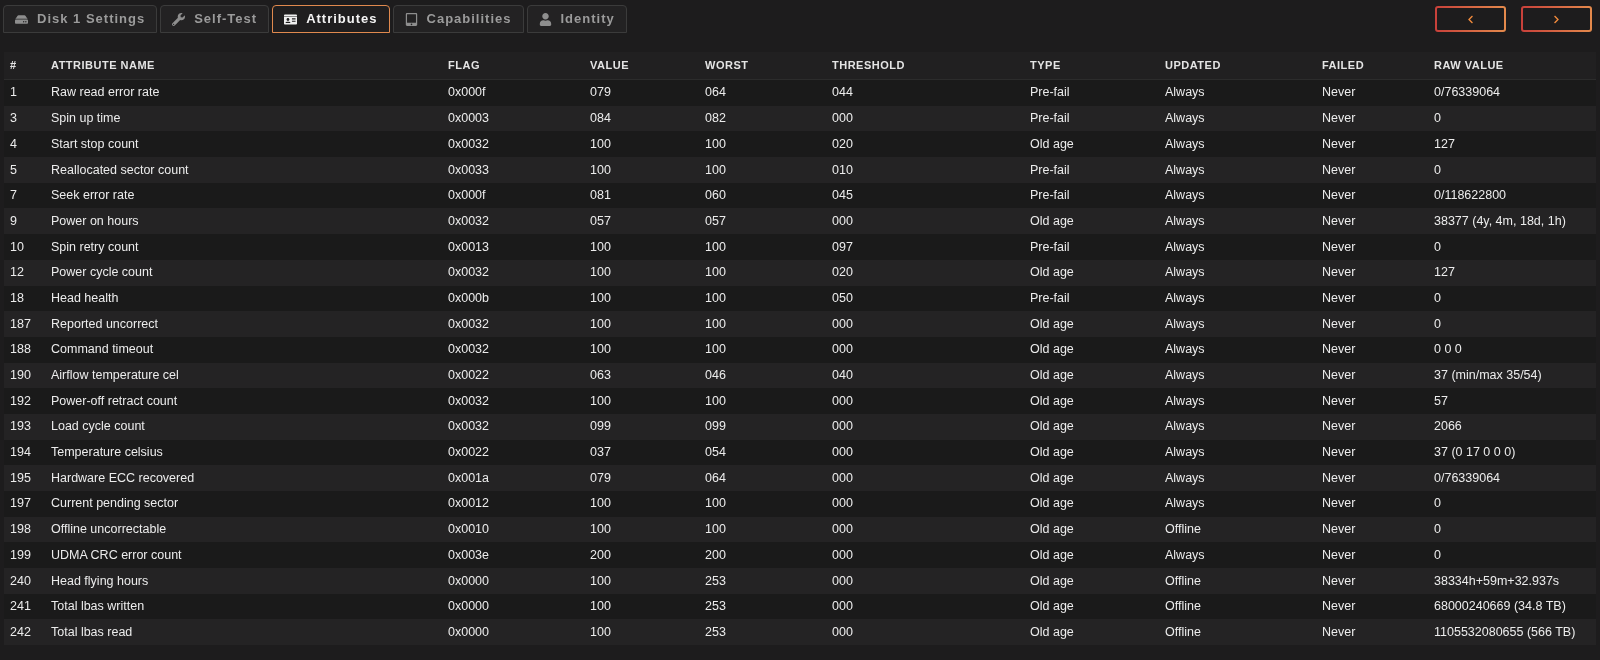 The height and width of the screenshot is (660, 1600). I want to click on table-cell-text: Start stop count, so click(95, 144).